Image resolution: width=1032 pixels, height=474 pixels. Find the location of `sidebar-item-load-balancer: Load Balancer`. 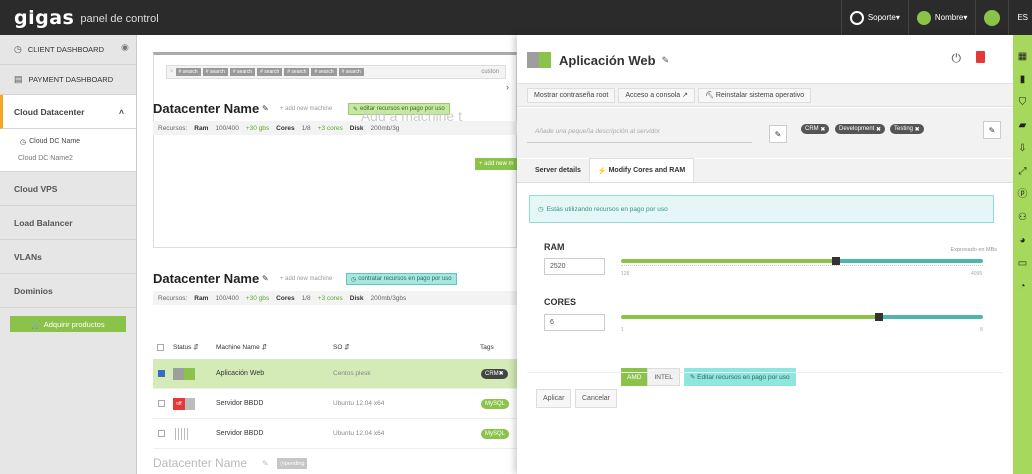

sidebar-item-load-balancer: Load Balancer is located at coordinates (68, 223).